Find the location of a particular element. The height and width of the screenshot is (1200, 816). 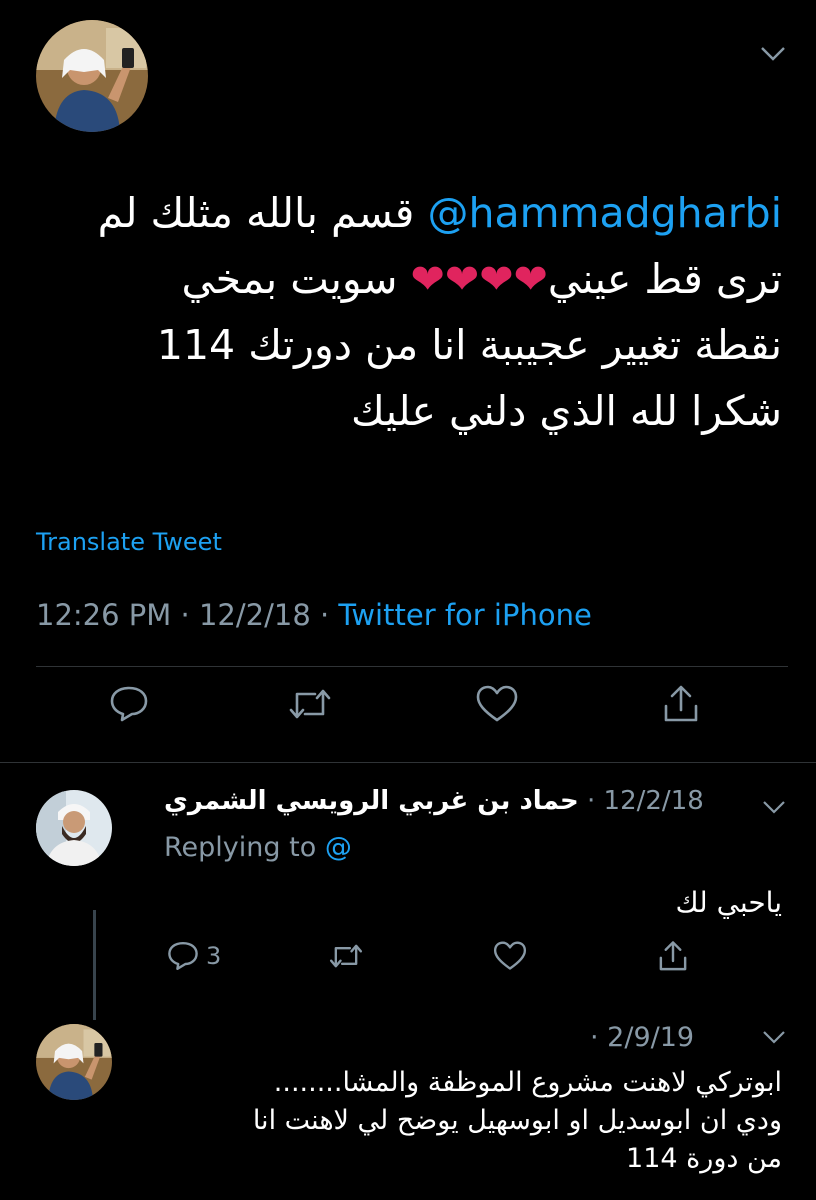

reply2-author-avatar is located at coordinates (74, 1062).